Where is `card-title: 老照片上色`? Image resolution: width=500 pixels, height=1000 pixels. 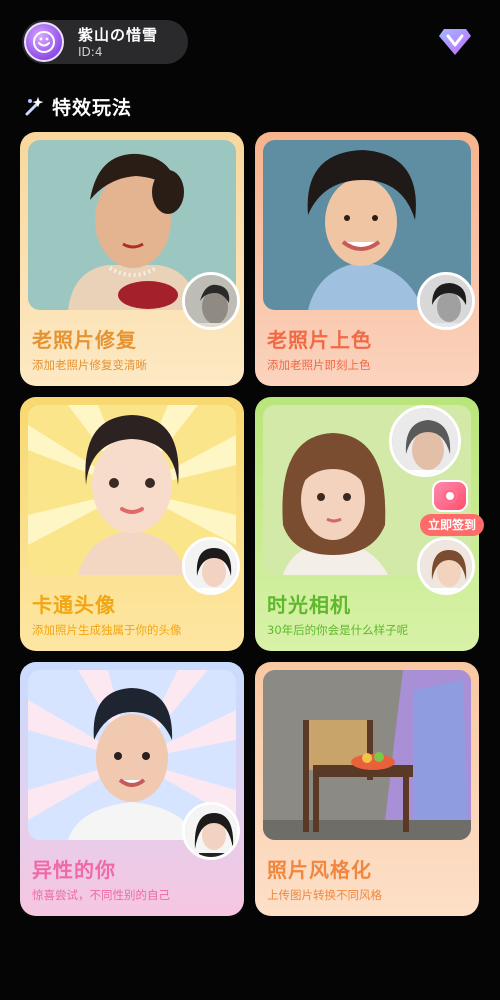
card-title: 老照片上色 is located at coordinates (319, 340).